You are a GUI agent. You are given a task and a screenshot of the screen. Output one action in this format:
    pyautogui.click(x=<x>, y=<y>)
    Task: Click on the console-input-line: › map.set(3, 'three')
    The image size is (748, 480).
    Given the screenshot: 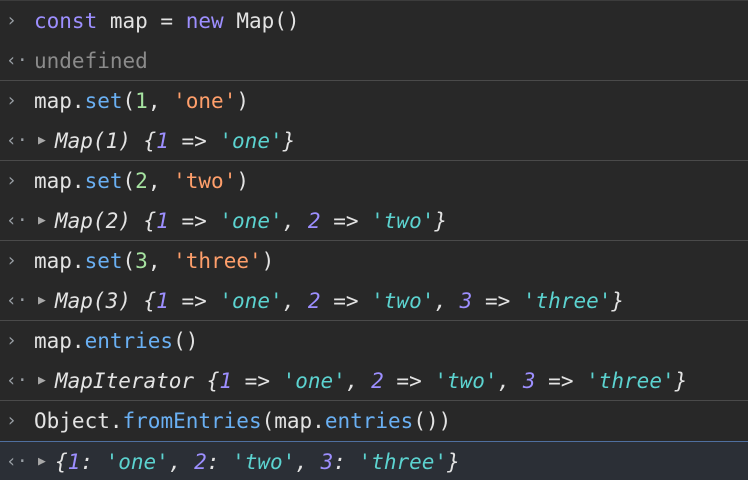 What is the action you would take?
    pyautogui.click(x=374, y=261)
    